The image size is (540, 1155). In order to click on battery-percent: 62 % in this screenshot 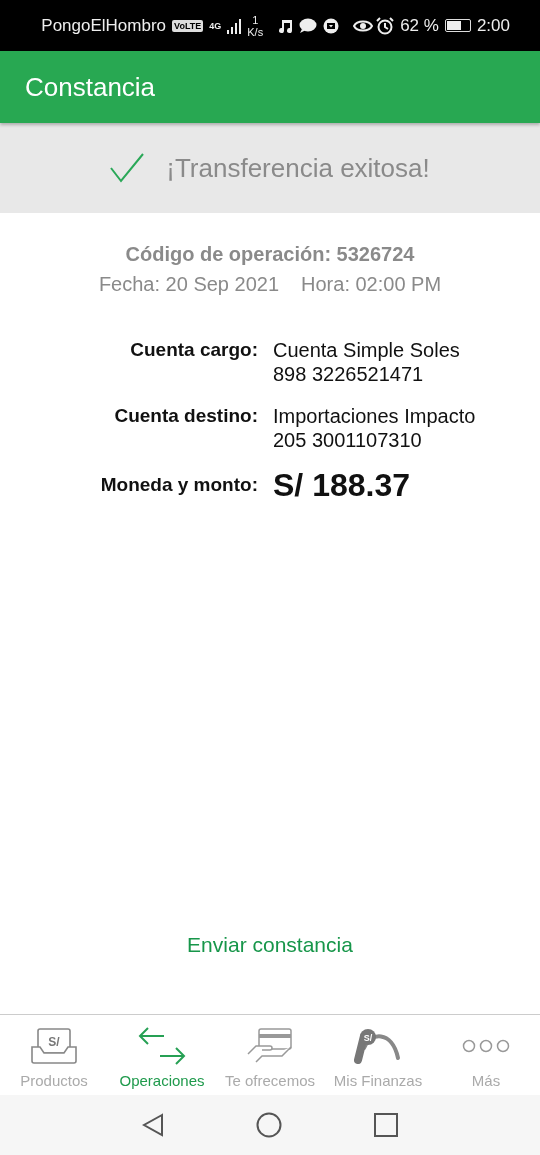, I will do `click(419, 25)`.